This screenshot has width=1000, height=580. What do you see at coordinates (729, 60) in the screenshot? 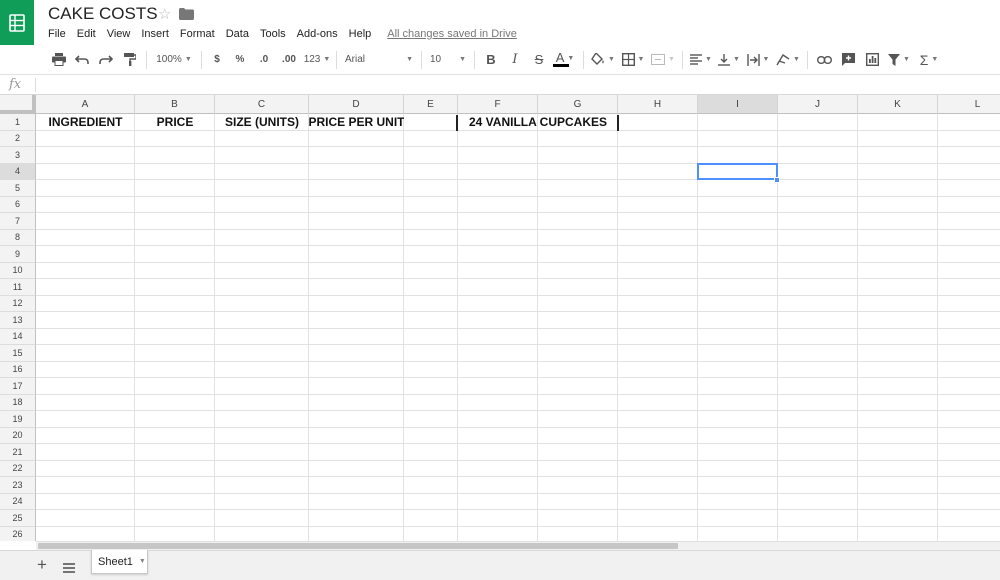
I see `vertical-align-button: ▼` at bounding box center [729, 60].